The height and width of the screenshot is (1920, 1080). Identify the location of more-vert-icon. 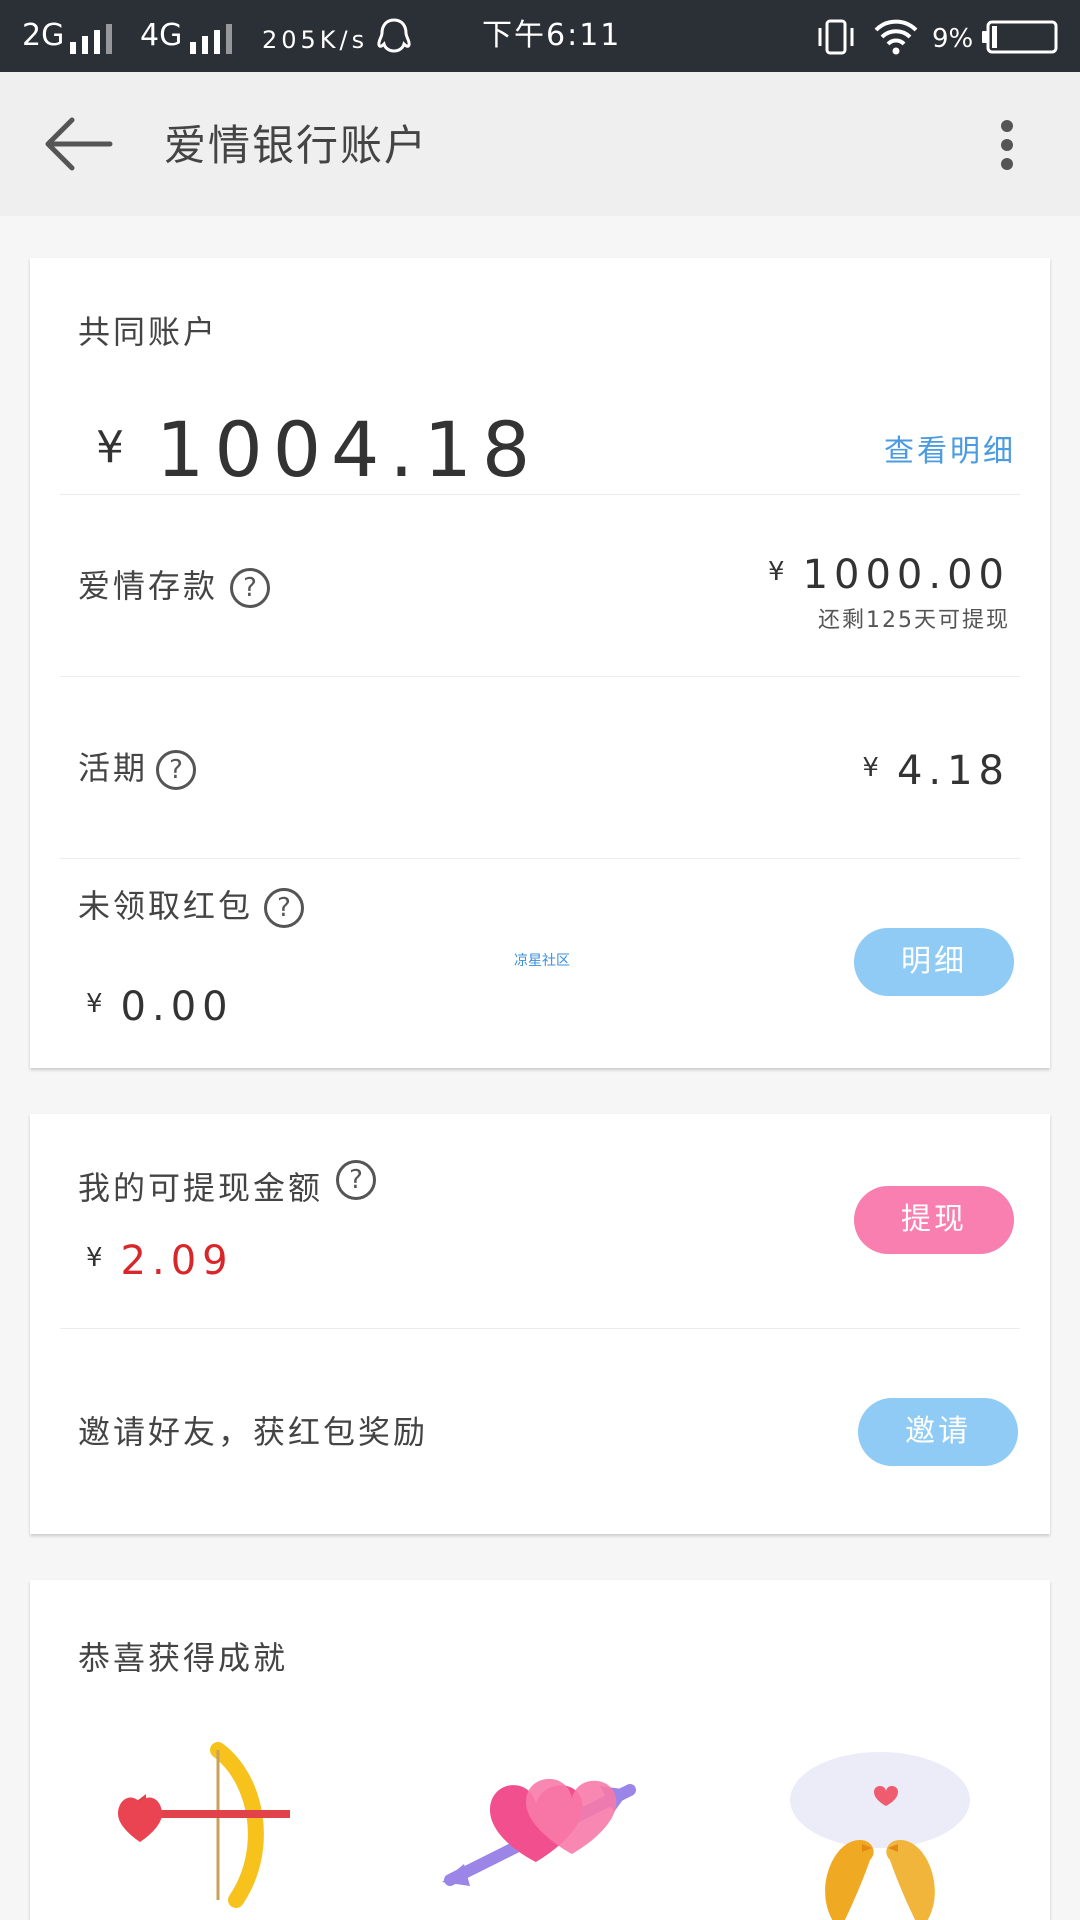
(1007, 126).